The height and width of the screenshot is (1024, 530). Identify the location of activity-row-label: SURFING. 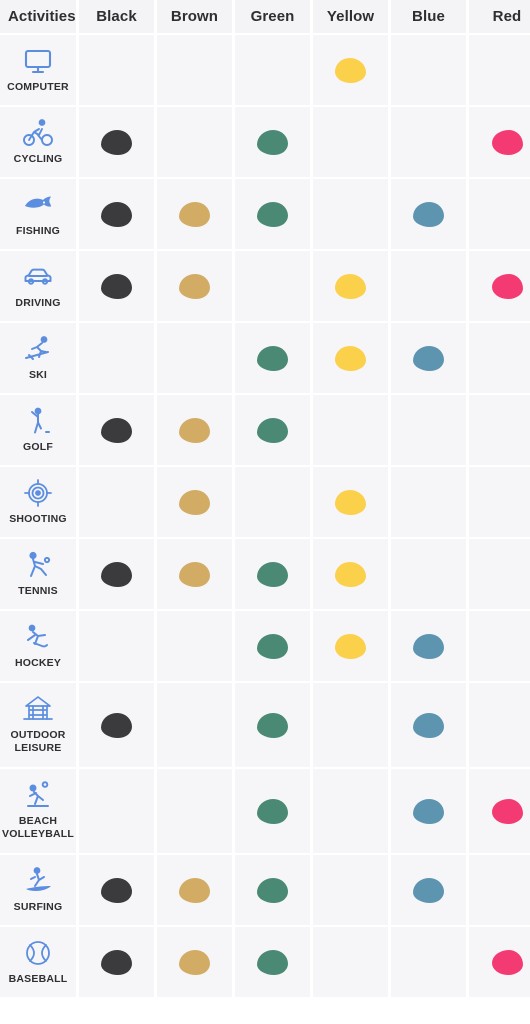
(38, 889).